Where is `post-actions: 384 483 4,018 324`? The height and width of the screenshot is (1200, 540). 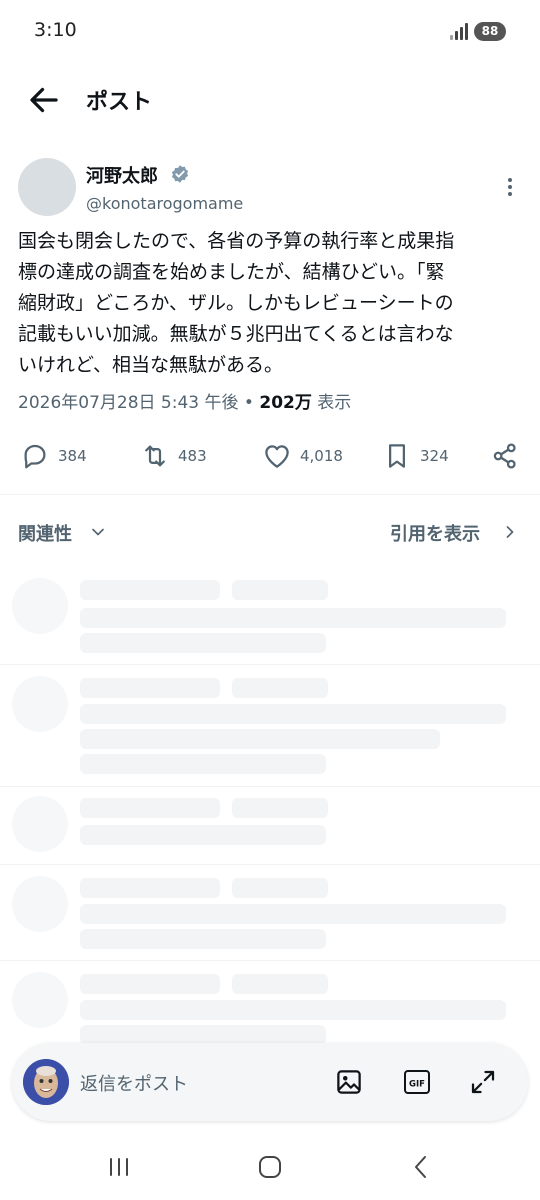 post-actions: 384 483 4,018 324 is located at coordinates (270, 456).